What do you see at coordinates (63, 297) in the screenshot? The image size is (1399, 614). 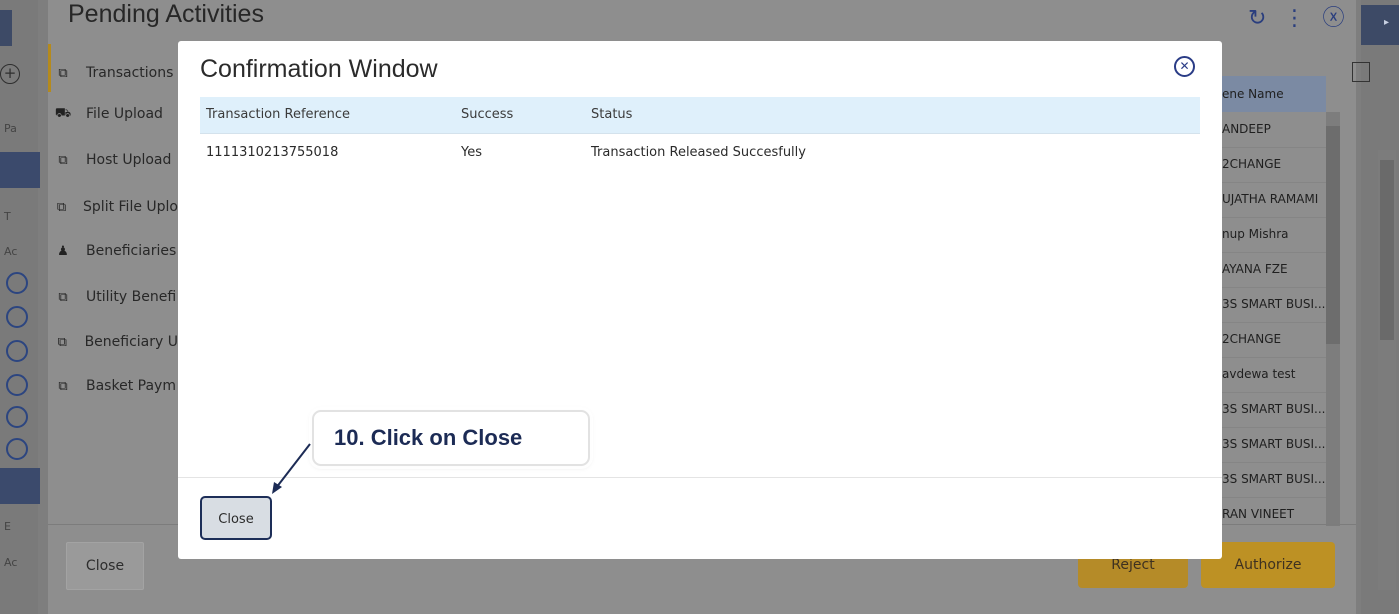 I see `utility-icon: ⧉` at bounding box center [63, 297].